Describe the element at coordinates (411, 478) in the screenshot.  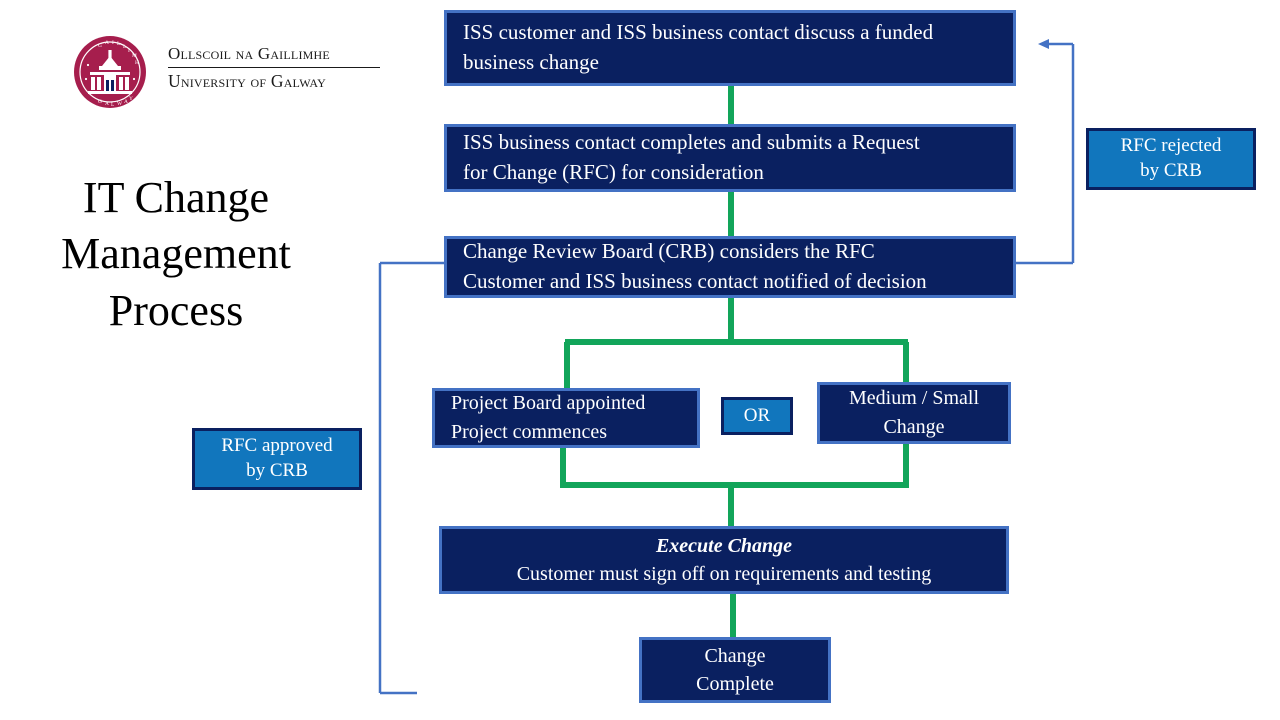
I see `edge-approved-loop` at that location.